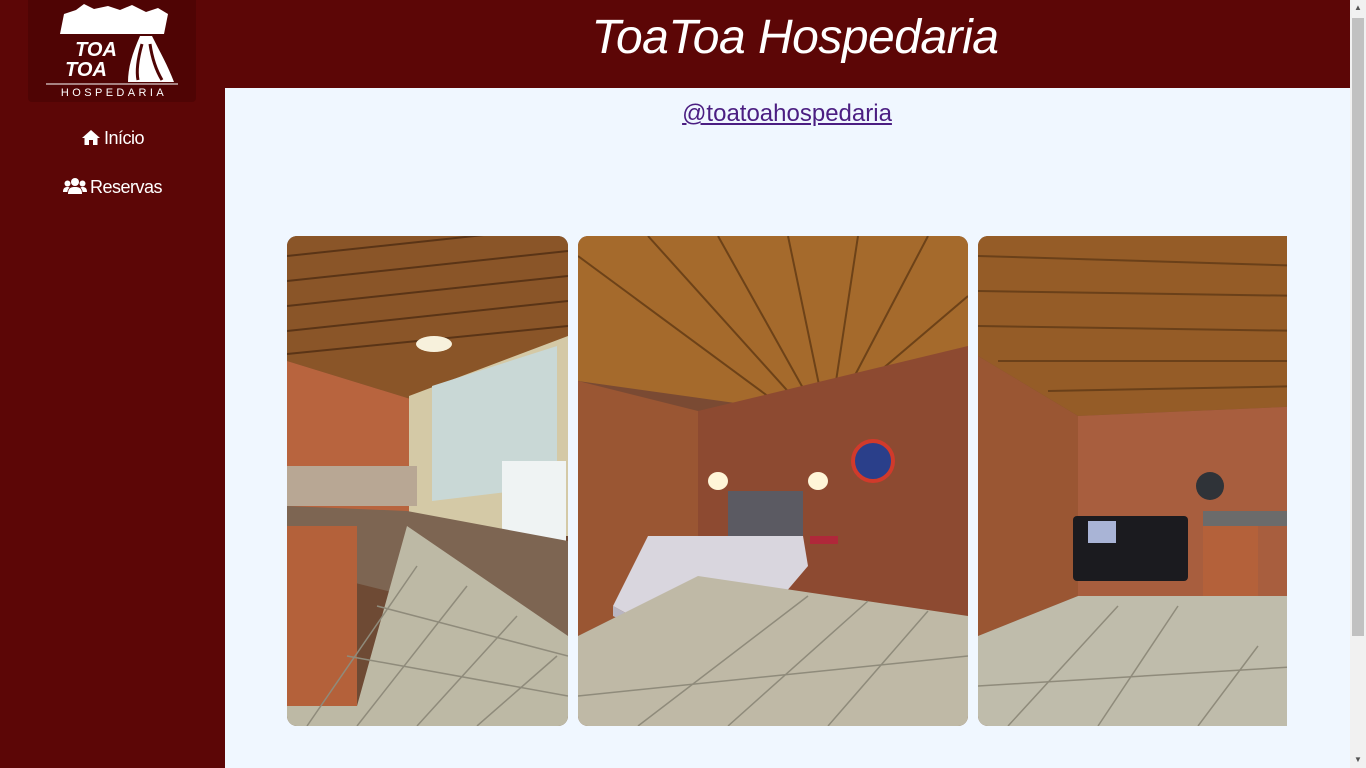 This screenshot has width=1366, height=768. I want to click on home-icon, so click(90, 137).